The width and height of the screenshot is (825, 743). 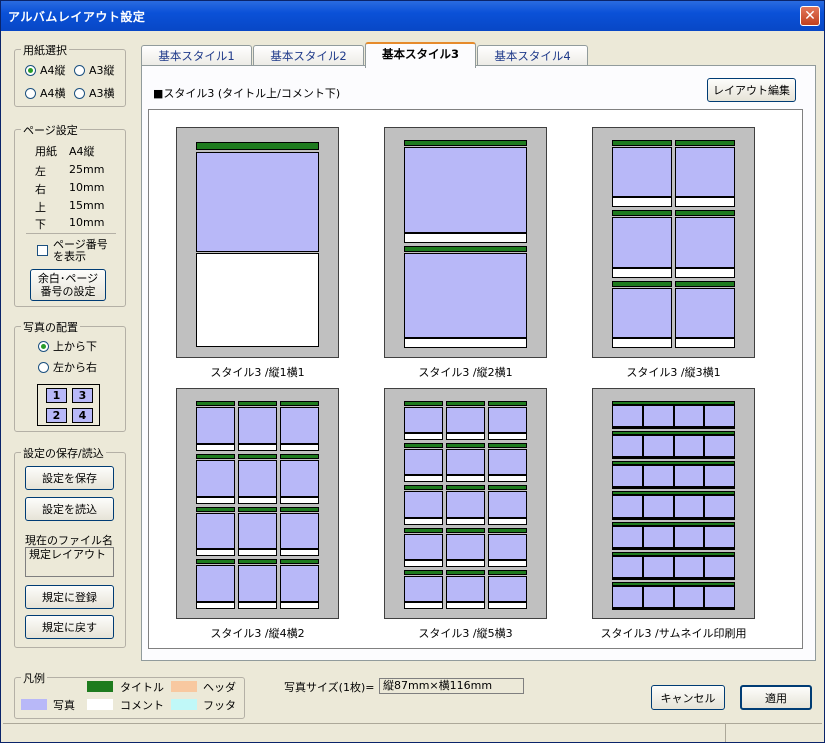 I want to click on close-button: ✕, so click(x=810, y=16).